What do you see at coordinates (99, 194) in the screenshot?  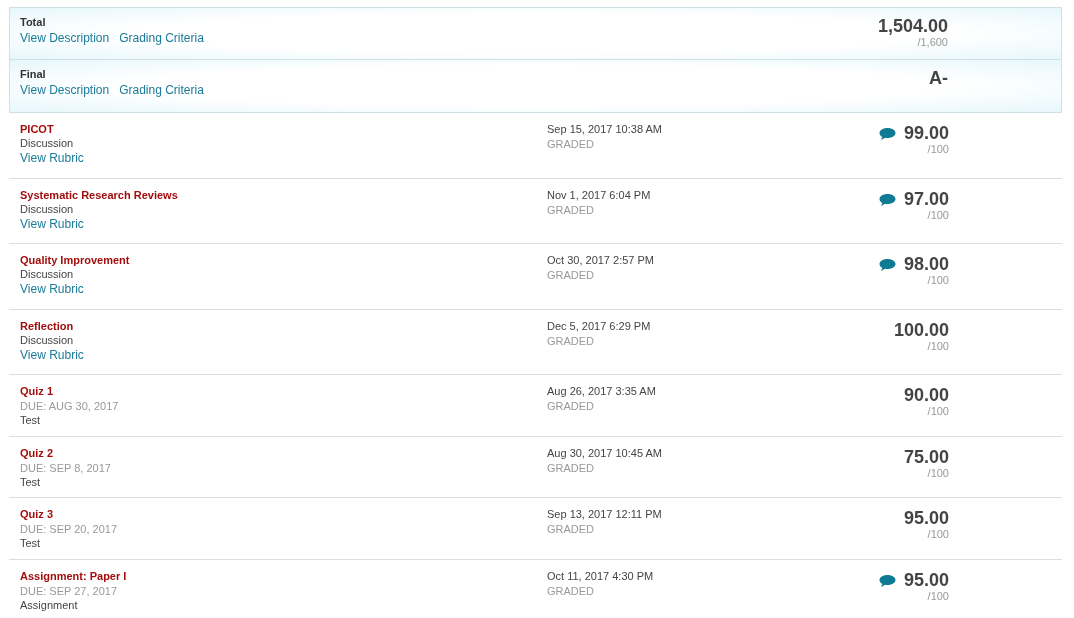 I see `item-title: Systematic Research Reviews` at bounding box center [99, 194].